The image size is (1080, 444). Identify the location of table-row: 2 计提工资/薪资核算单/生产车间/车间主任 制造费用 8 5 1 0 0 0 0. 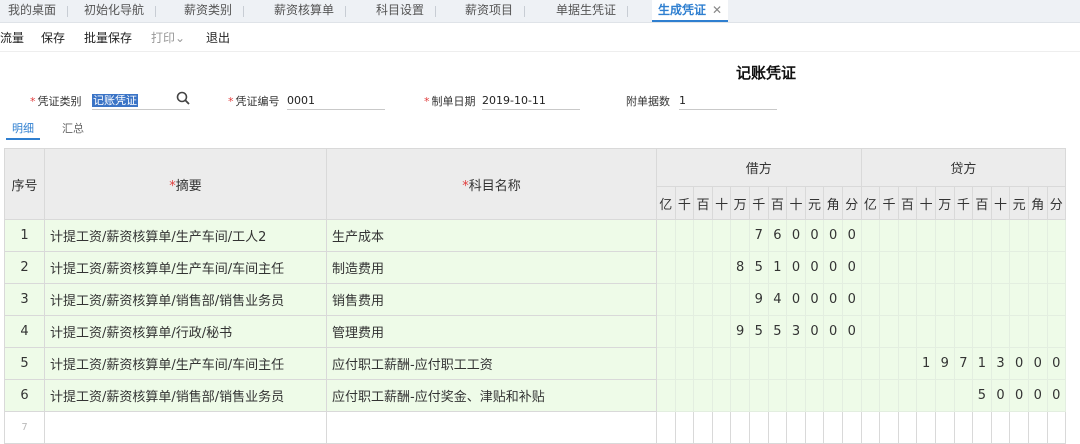
(535, 267).